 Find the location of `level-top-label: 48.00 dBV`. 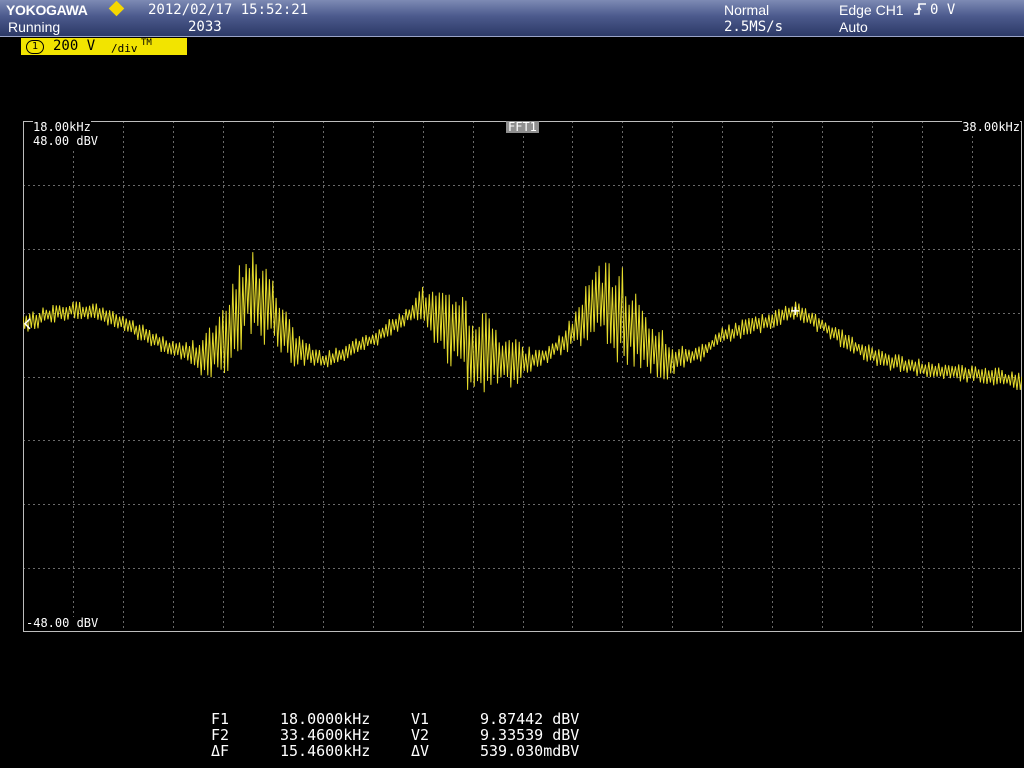

level-top-label: 48.00 dBV is located at coordinates (66, 141).